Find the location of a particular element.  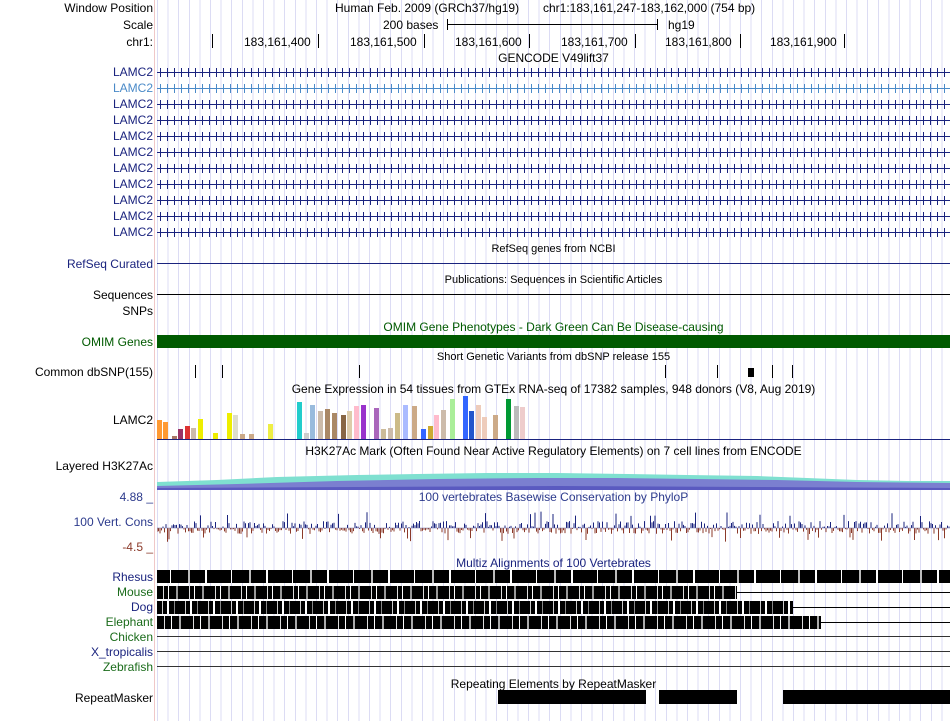

alignment-elephant is located at coordinates (489, 622).